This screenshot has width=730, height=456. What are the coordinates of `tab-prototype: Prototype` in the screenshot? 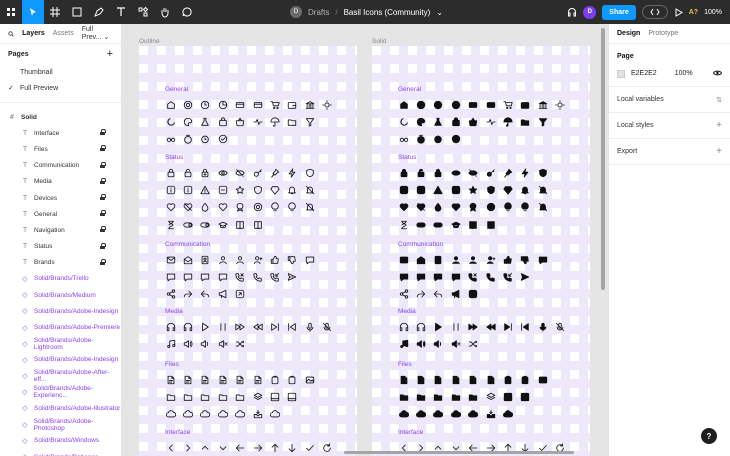 It's located at (663, 33).